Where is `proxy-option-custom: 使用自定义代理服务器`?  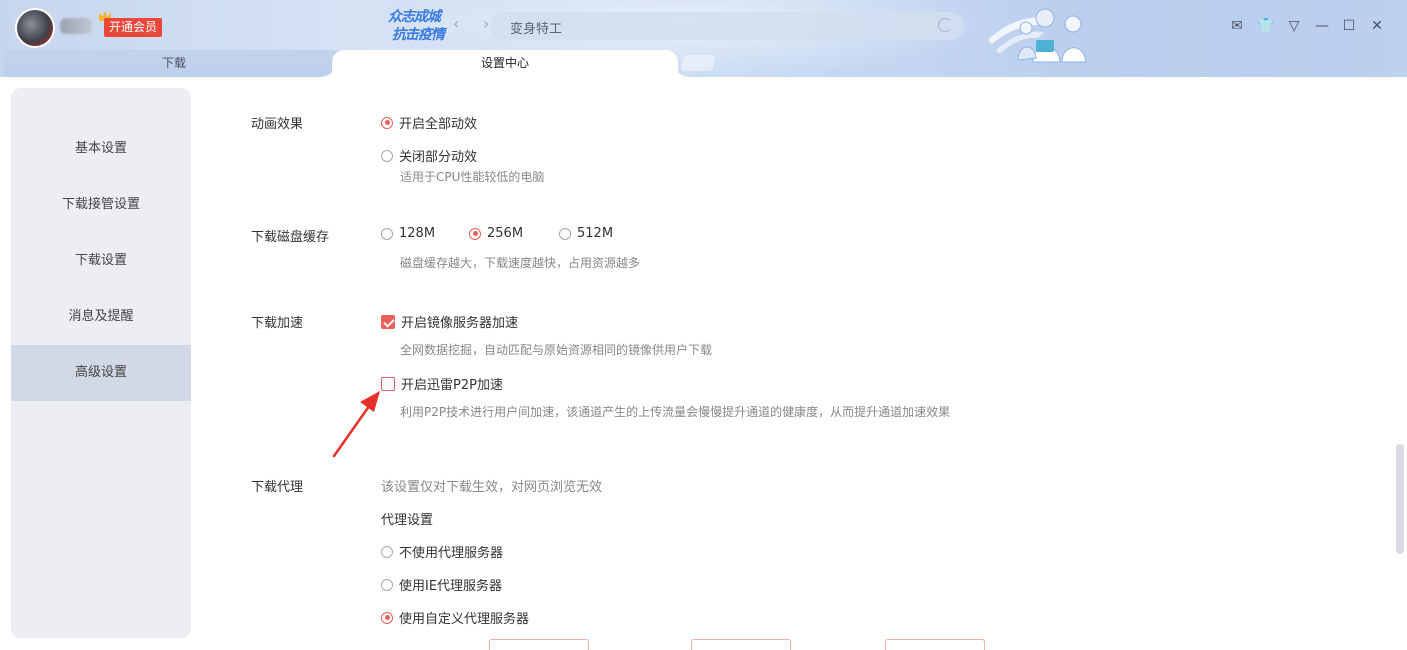 proxy-option-custom: 使用自定义代理服务器 is located at coordinates (455, 617).